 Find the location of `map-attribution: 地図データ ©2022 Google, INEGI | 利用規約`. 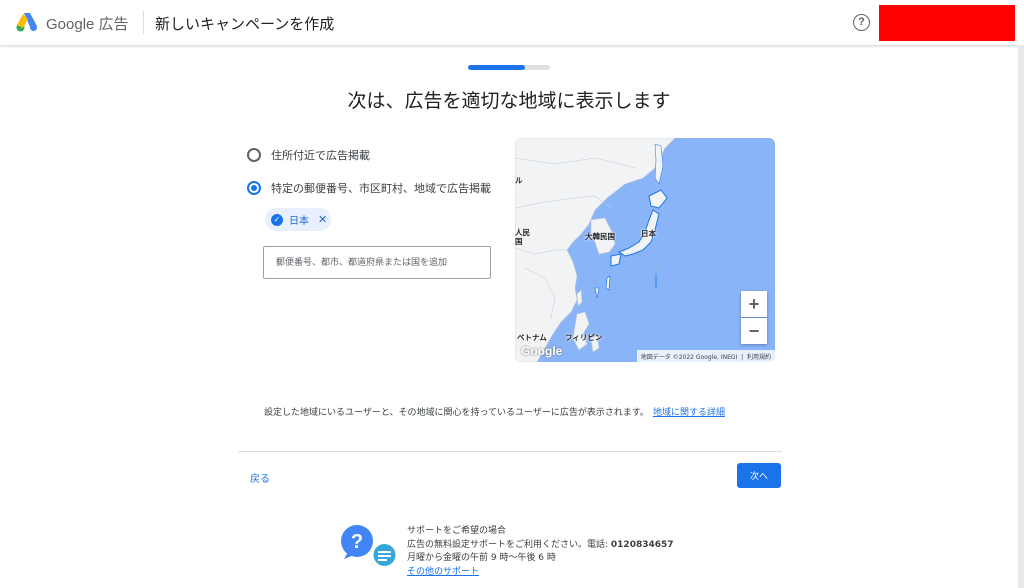

map-attribution: 地図データ ©2022 Google, INEGI | 利用規約 is located at coordinates (705, 356).